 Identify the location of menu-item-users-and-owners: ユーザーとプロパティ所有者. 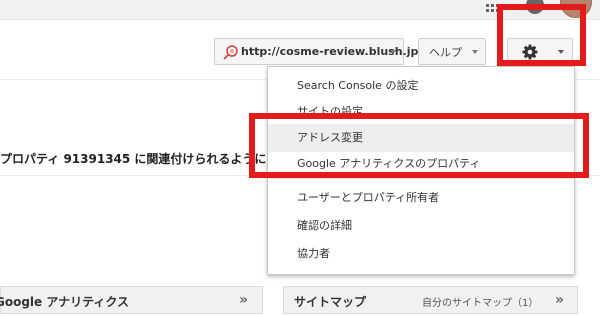
(421, 198).